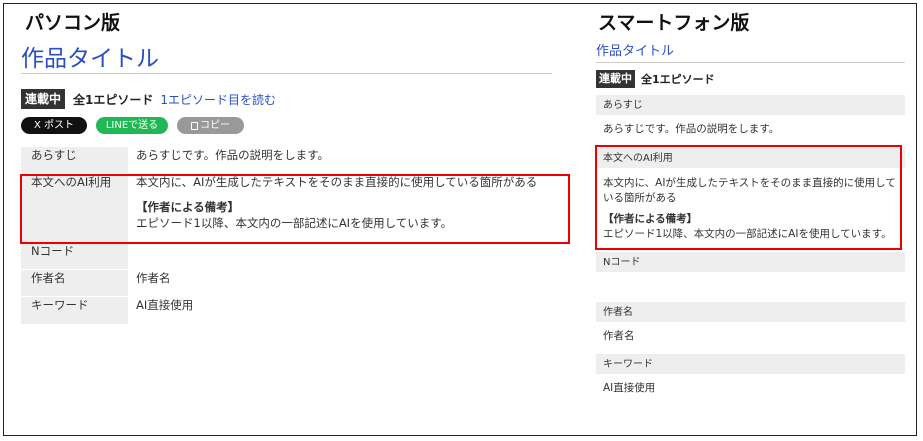 This screenshot has width=923, height=441. Describe the element at coordinates (635, 49) in the screenshot. I see `sp-work-title: 作品タイトル` at that location.